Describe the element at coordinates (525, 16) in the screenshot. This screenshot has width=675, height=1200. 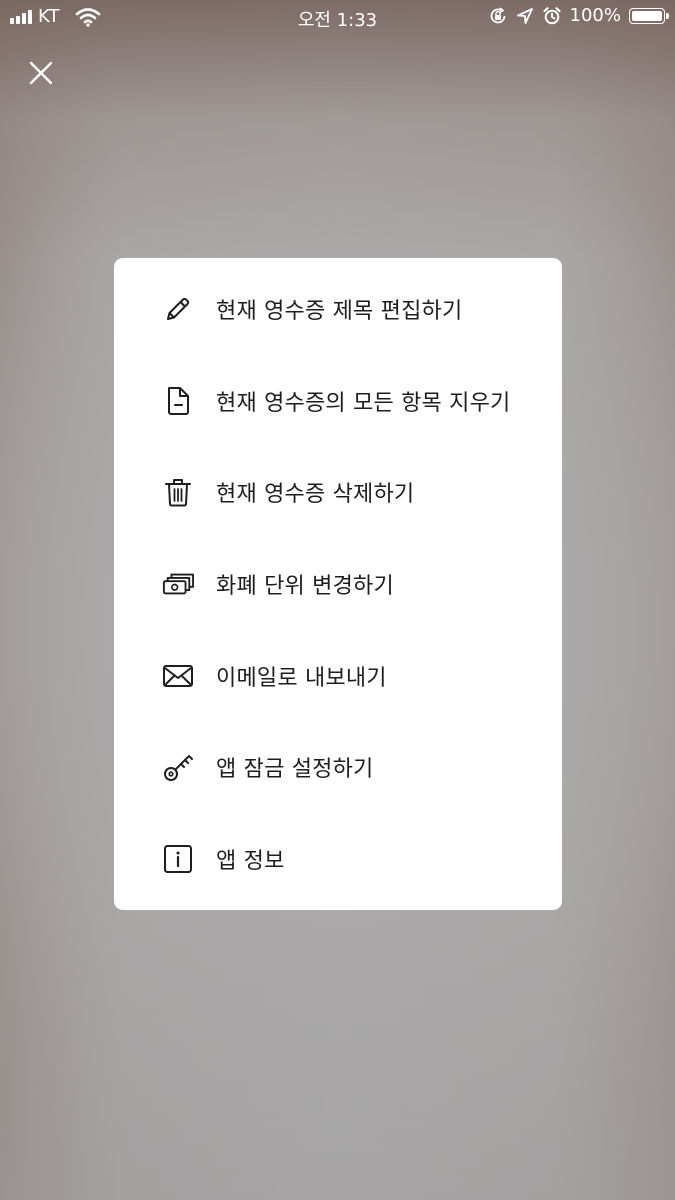
I see `location-arrow-icon` at that location.